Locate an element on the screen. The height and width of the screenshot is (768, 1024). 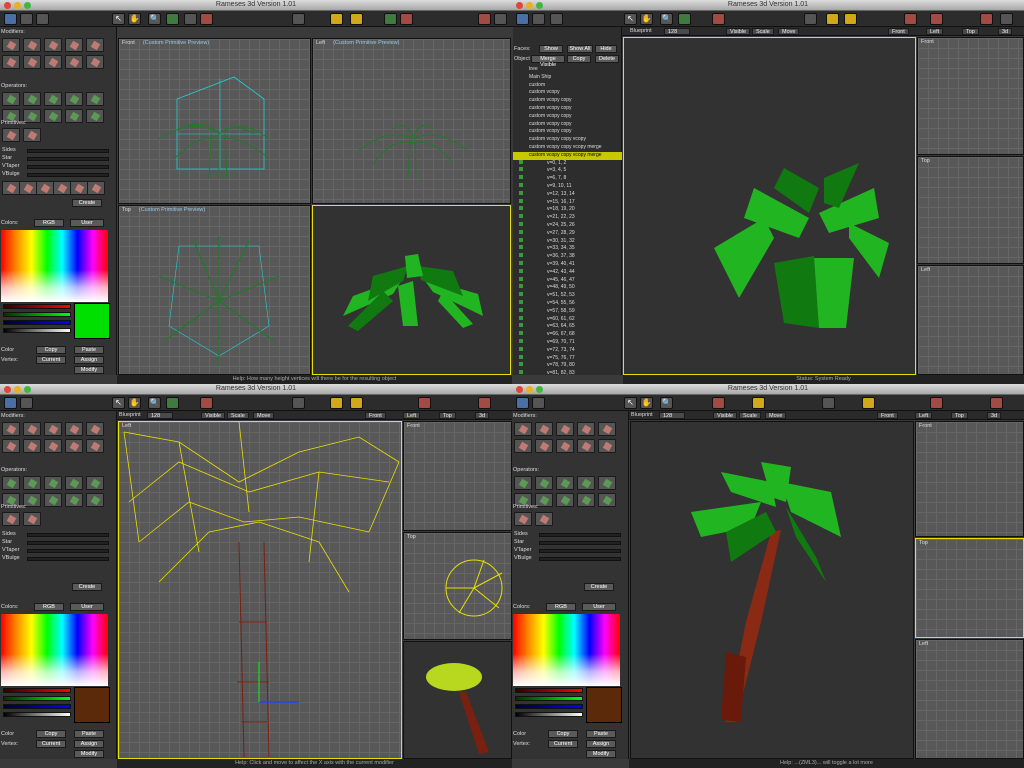
color-spectrum is located at coordinates (566, 650).